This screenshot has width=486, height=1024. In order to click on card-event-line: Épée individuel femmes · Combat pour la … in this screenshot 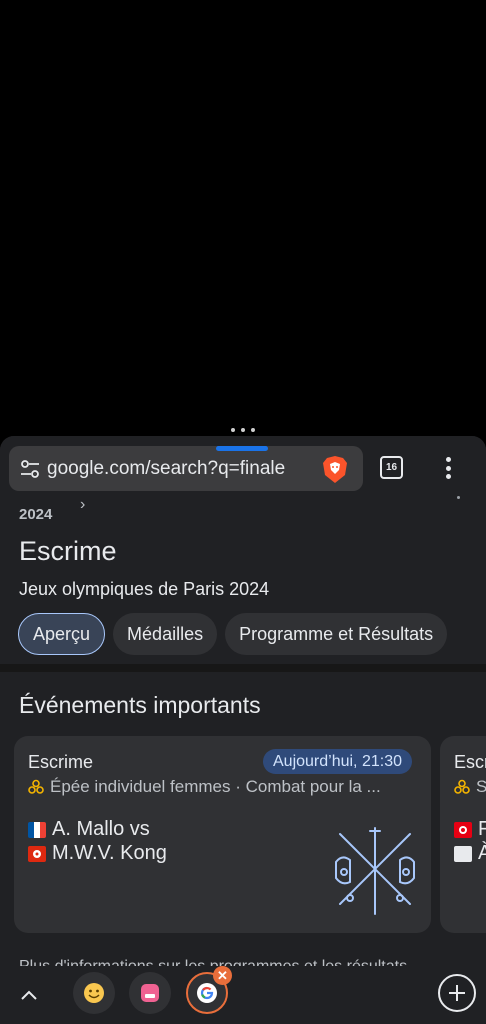, I will do `click(223, 787)`.